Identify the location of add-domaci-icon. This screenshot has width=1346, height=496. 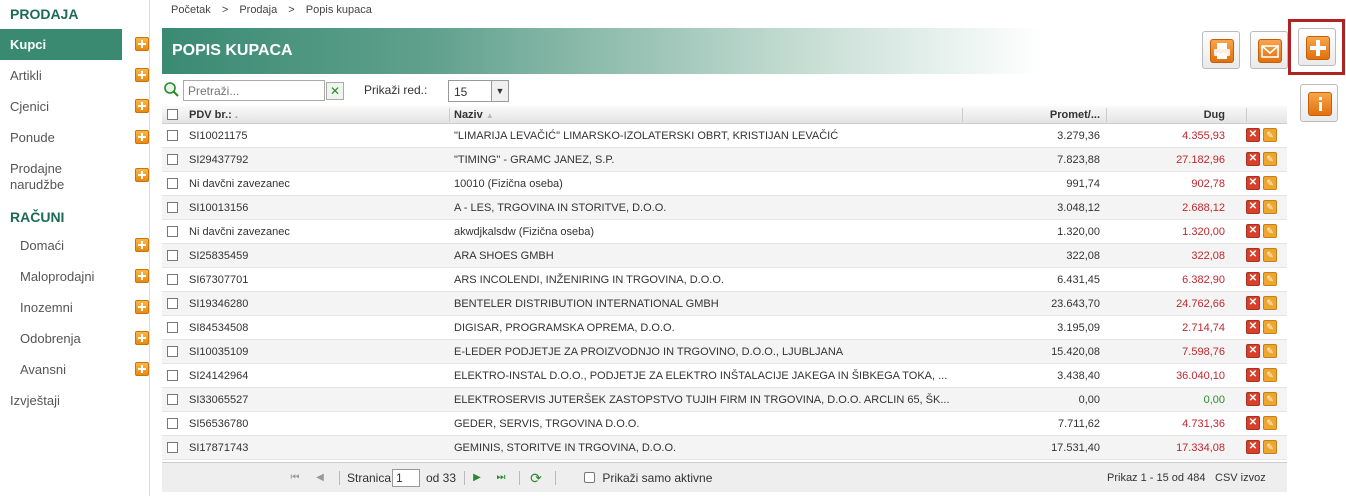
(142, 245).